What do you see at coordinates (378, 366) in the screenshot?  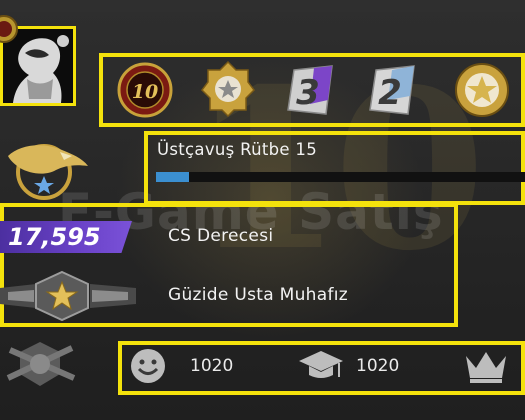 I see `teacher-count: 1020` at bounding box center [378, 366].